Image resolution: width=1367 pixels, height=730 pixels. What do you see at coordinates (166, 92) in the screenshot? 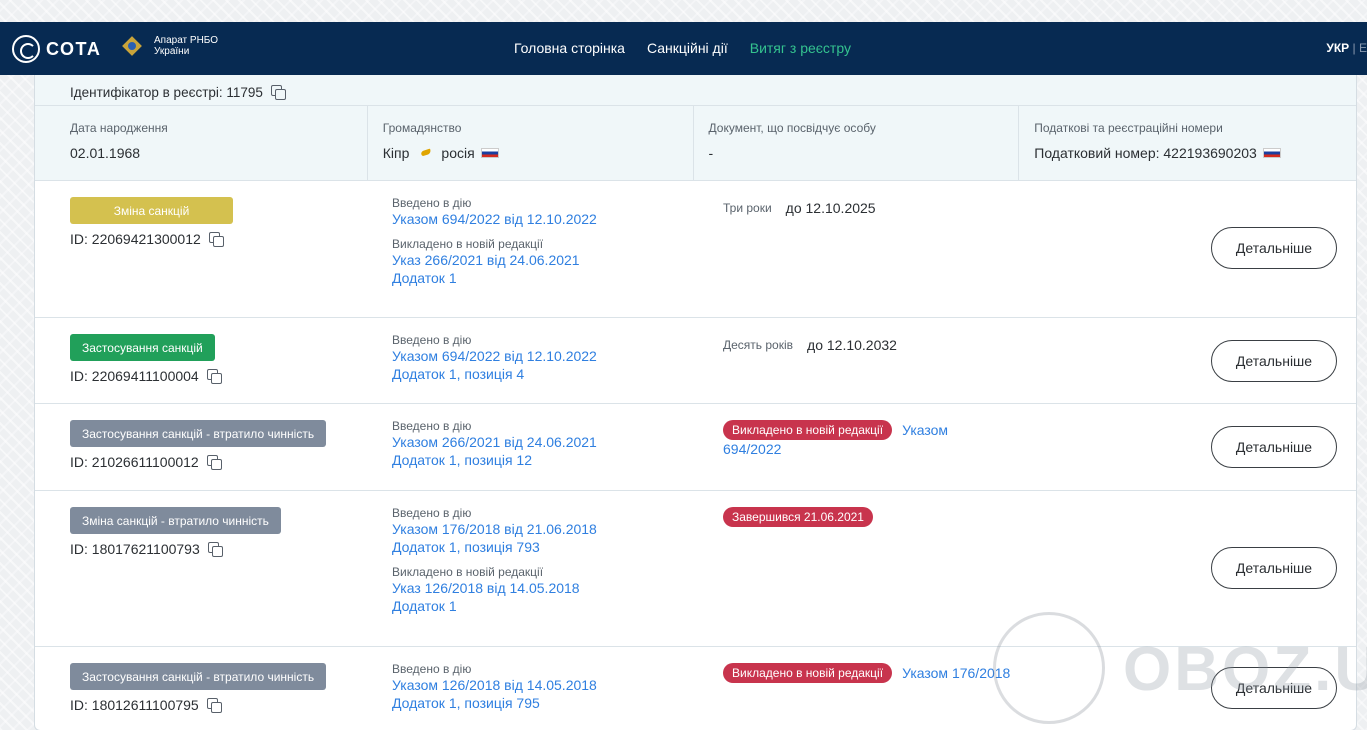
I see `registry-id-text: Ідентифікатор в реєстрі: 11795` at bounding box center [166, 92].